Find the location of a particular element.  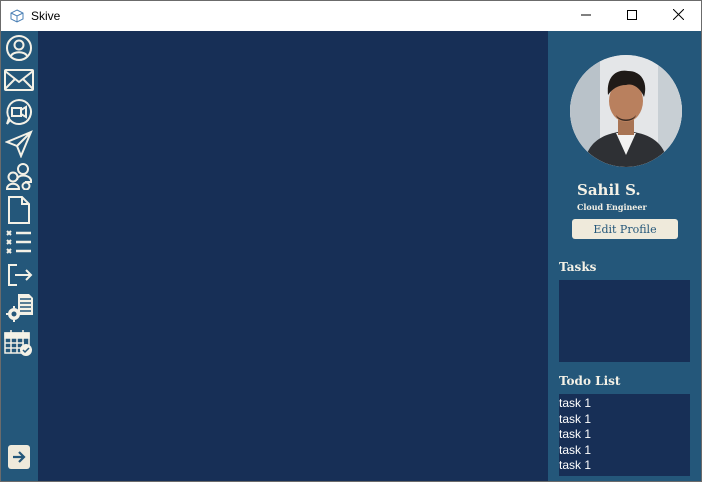

app-logo-icon is located at coordinates (17, 16).